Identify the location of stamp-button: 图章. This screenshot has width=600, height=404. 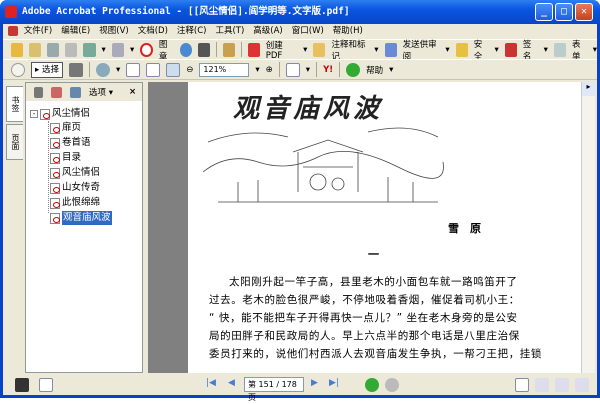
(166, 50).